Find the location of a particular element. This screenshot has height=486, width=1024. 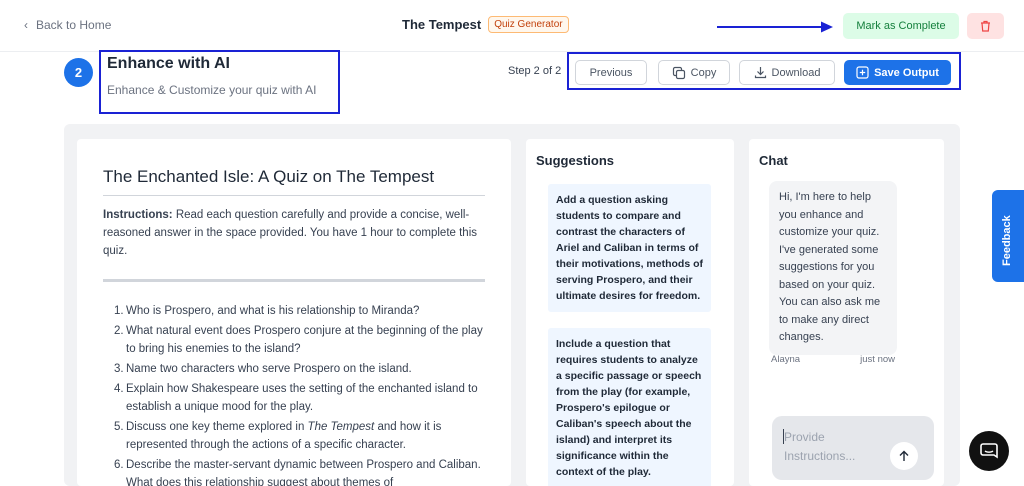

back-to-home-link: ‹ Back to Home is located at coordinates (67, 25).